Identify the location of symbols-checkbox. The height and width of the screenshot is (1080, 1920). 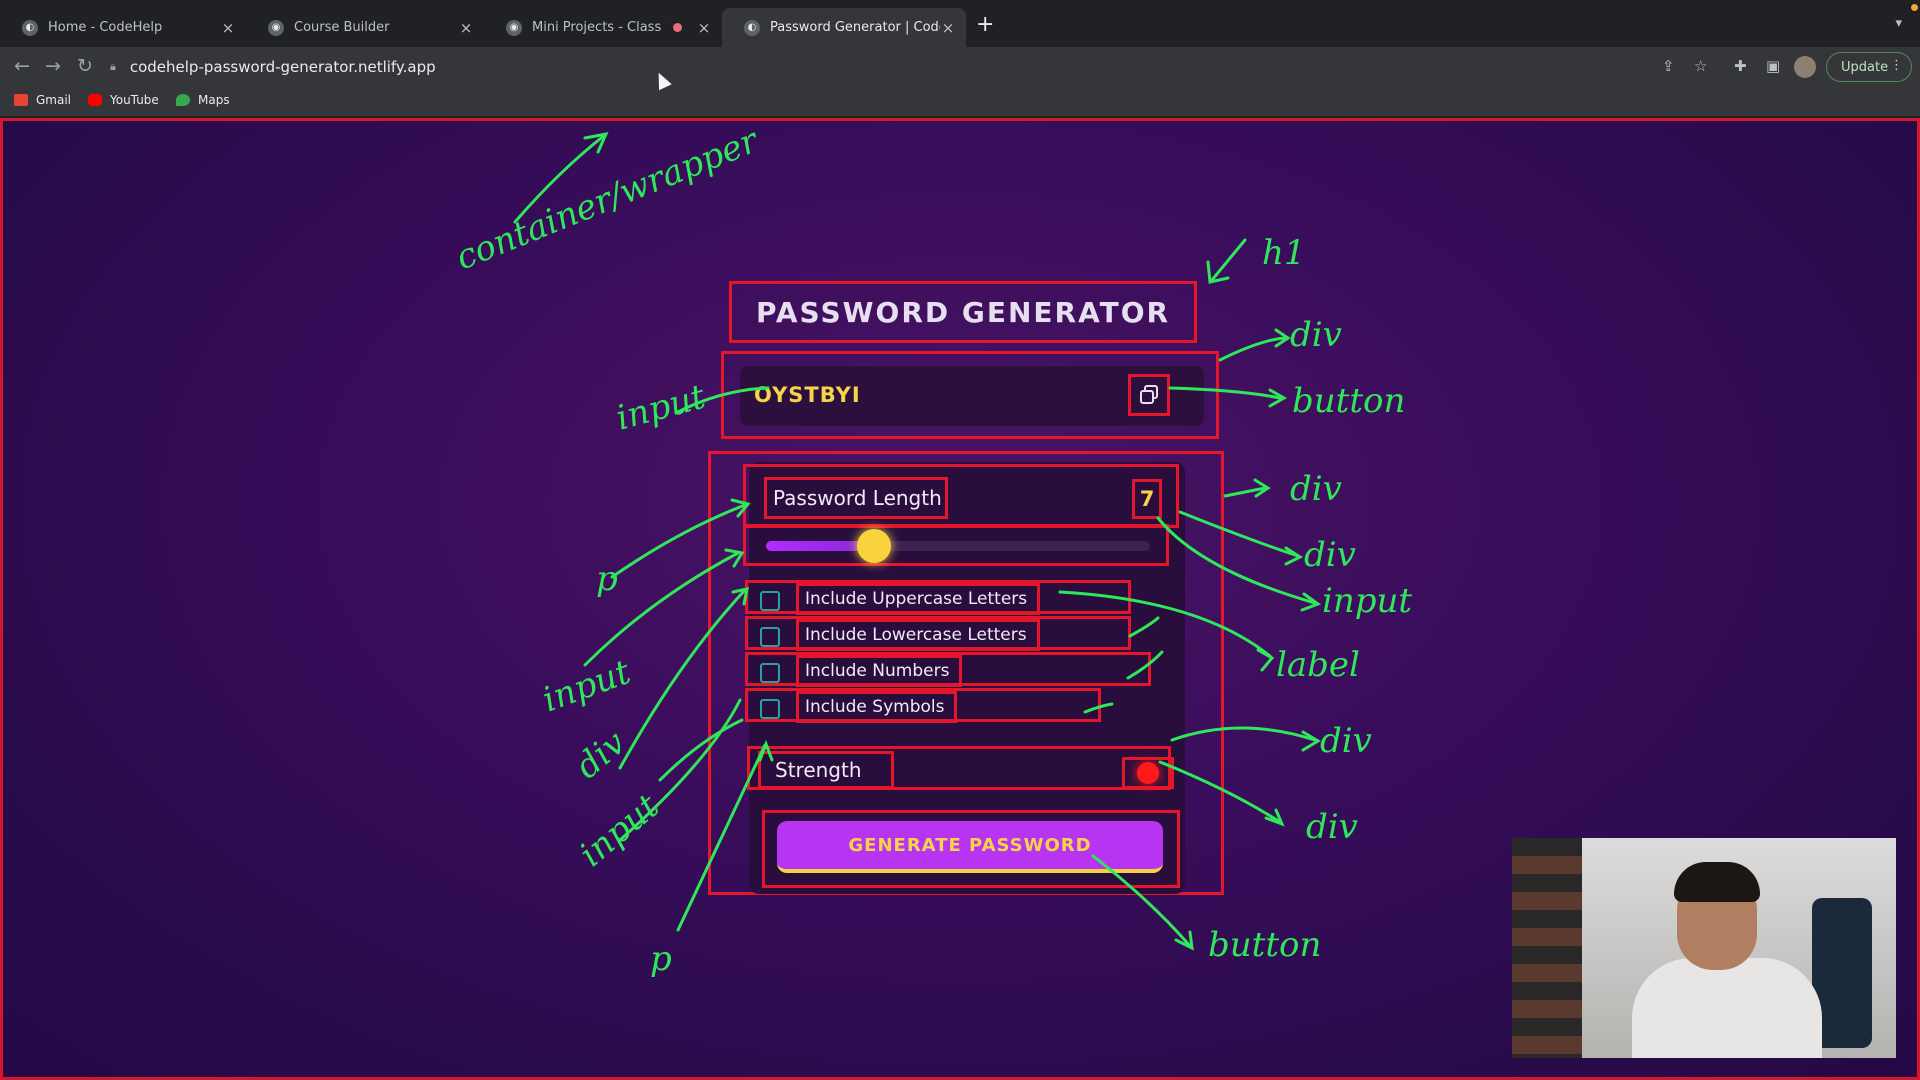
(770, 709).